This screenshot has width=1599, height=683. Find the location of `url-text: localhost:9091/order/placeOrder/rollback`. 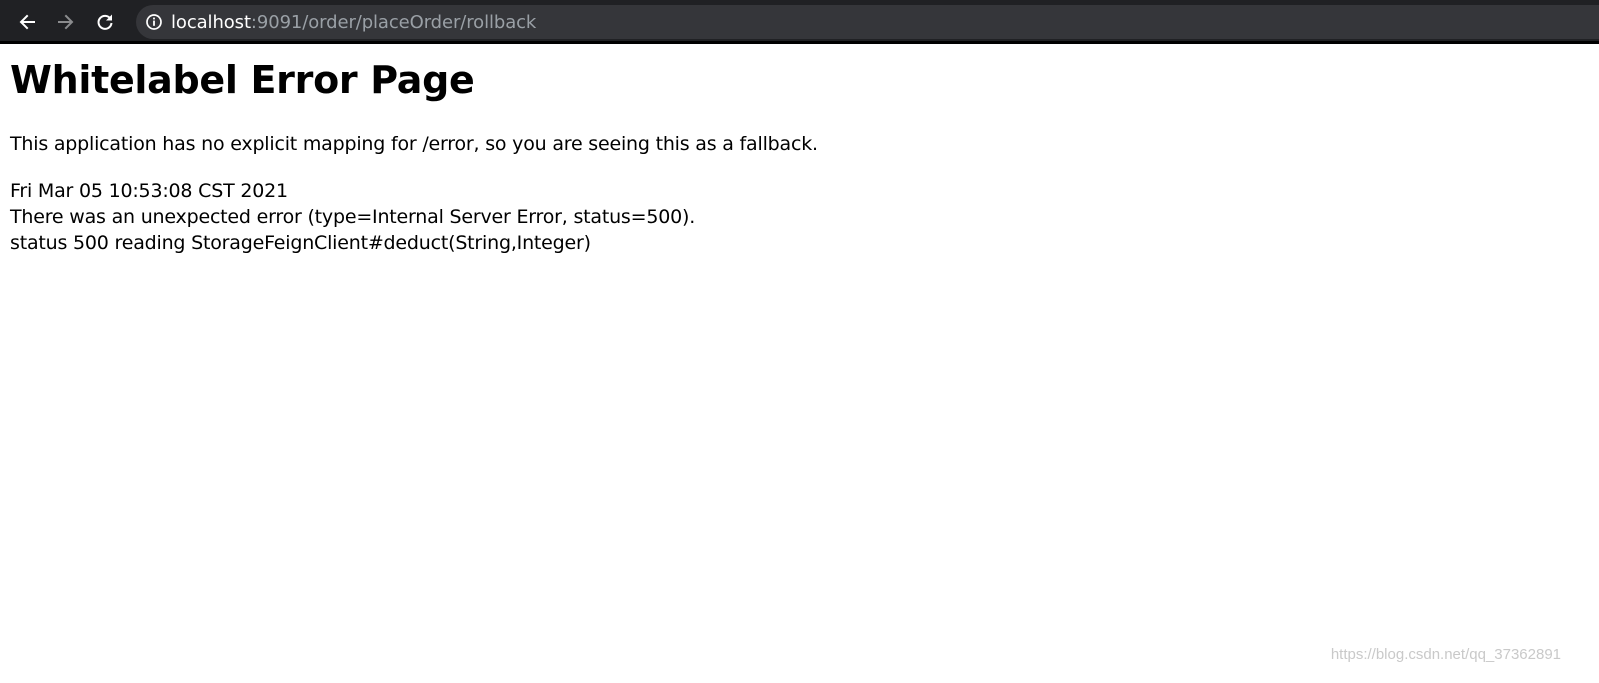

url-text: localhost:9091/order/placeOrder/rollback is located at coordinates (353, 22).